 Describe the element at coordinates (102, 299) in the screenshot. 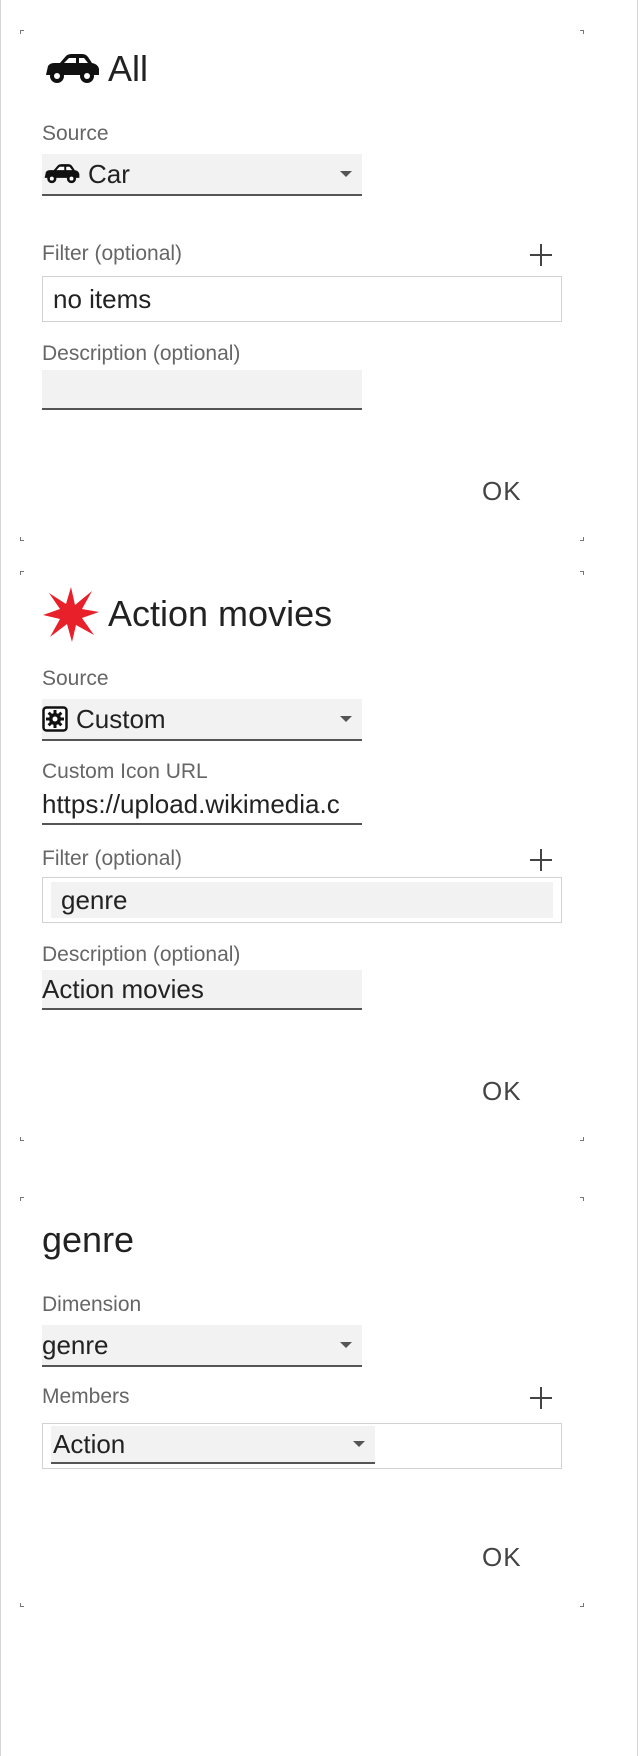

I see `filter-value: no items` at that location.